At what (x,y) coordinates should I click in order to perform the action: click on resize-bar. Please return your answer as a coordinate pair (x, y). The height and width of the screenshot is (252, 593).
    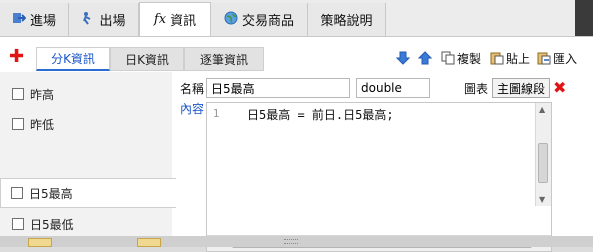
    Looking at the image, I should click on (296, 241).